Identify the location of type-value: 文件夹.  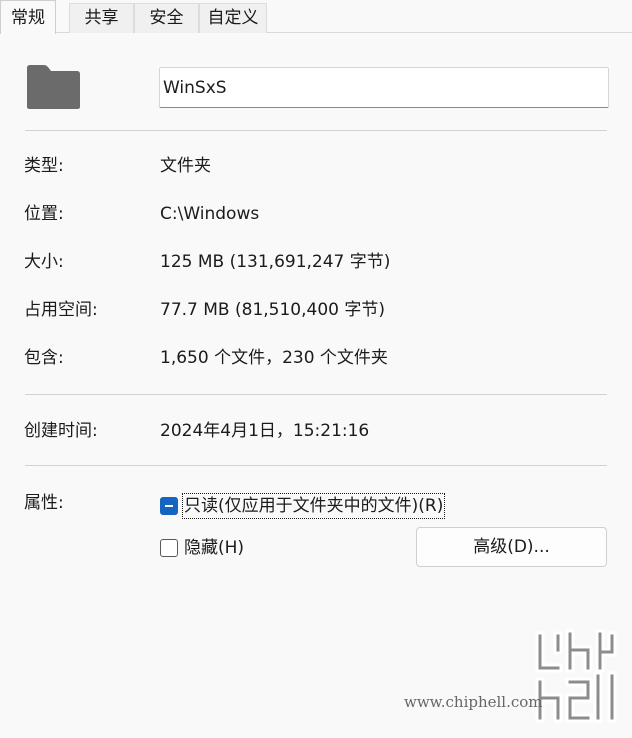
(185, 166).